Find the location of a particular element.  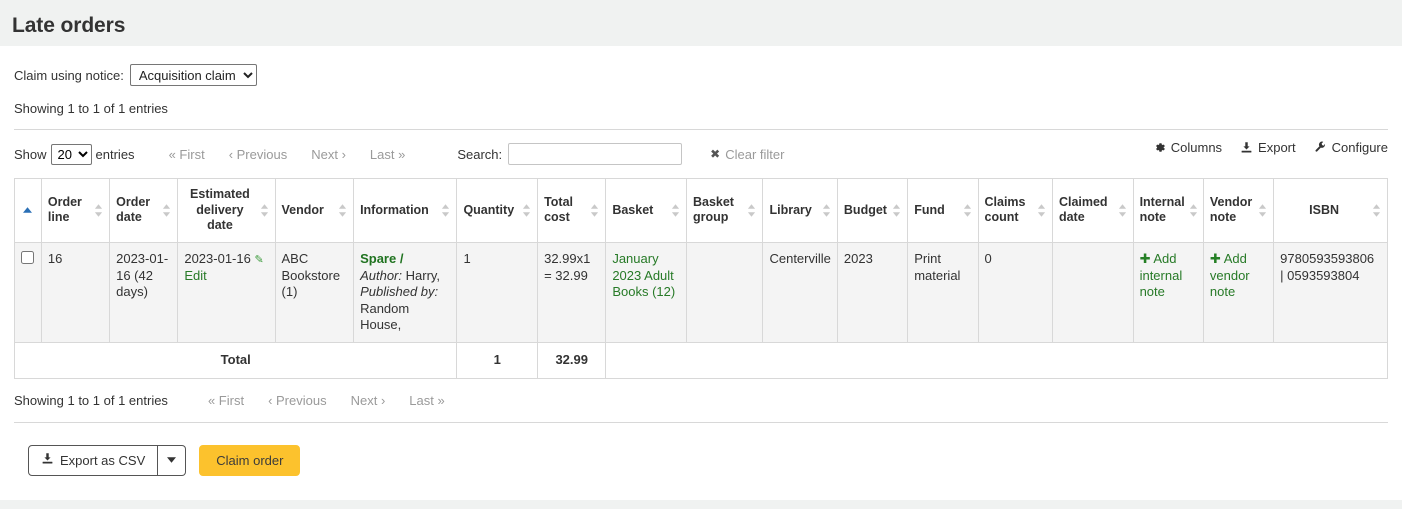

edit-delivery-date-link: Edit is located at coordinates (195, 275).